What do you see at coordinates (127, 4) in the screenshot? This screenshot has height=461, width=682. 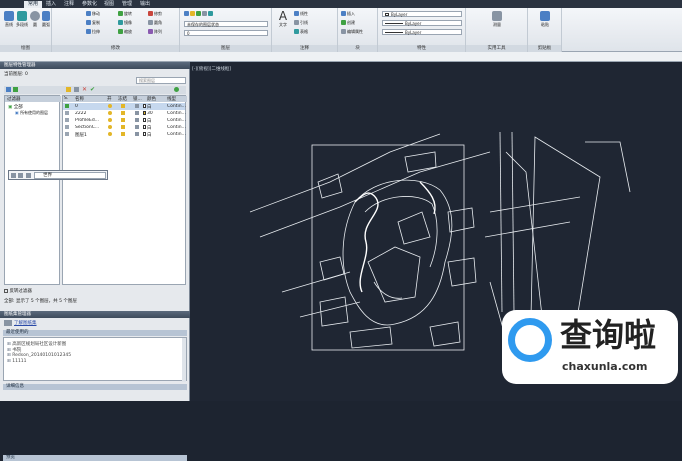 I see `tab-manage: 管理` at bounding box center [127, 4].